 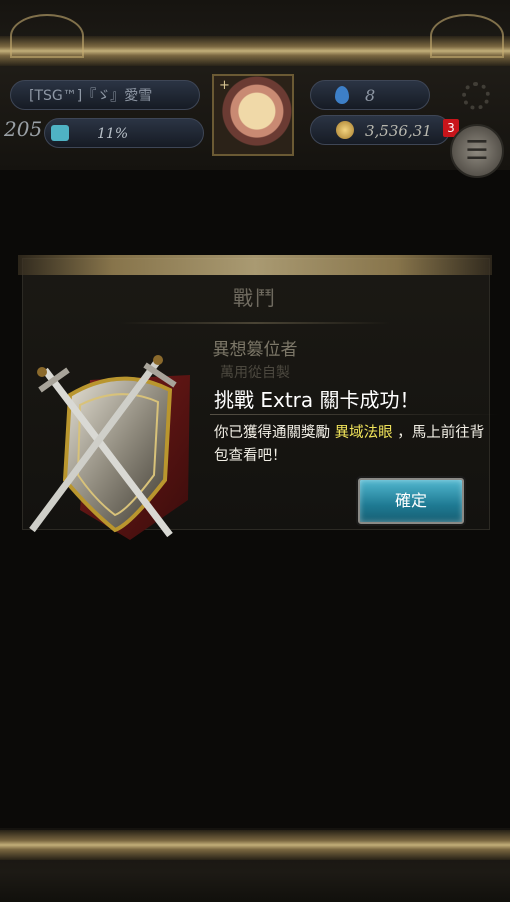 I want to click on ornament-left, so click(x=47, y=36).